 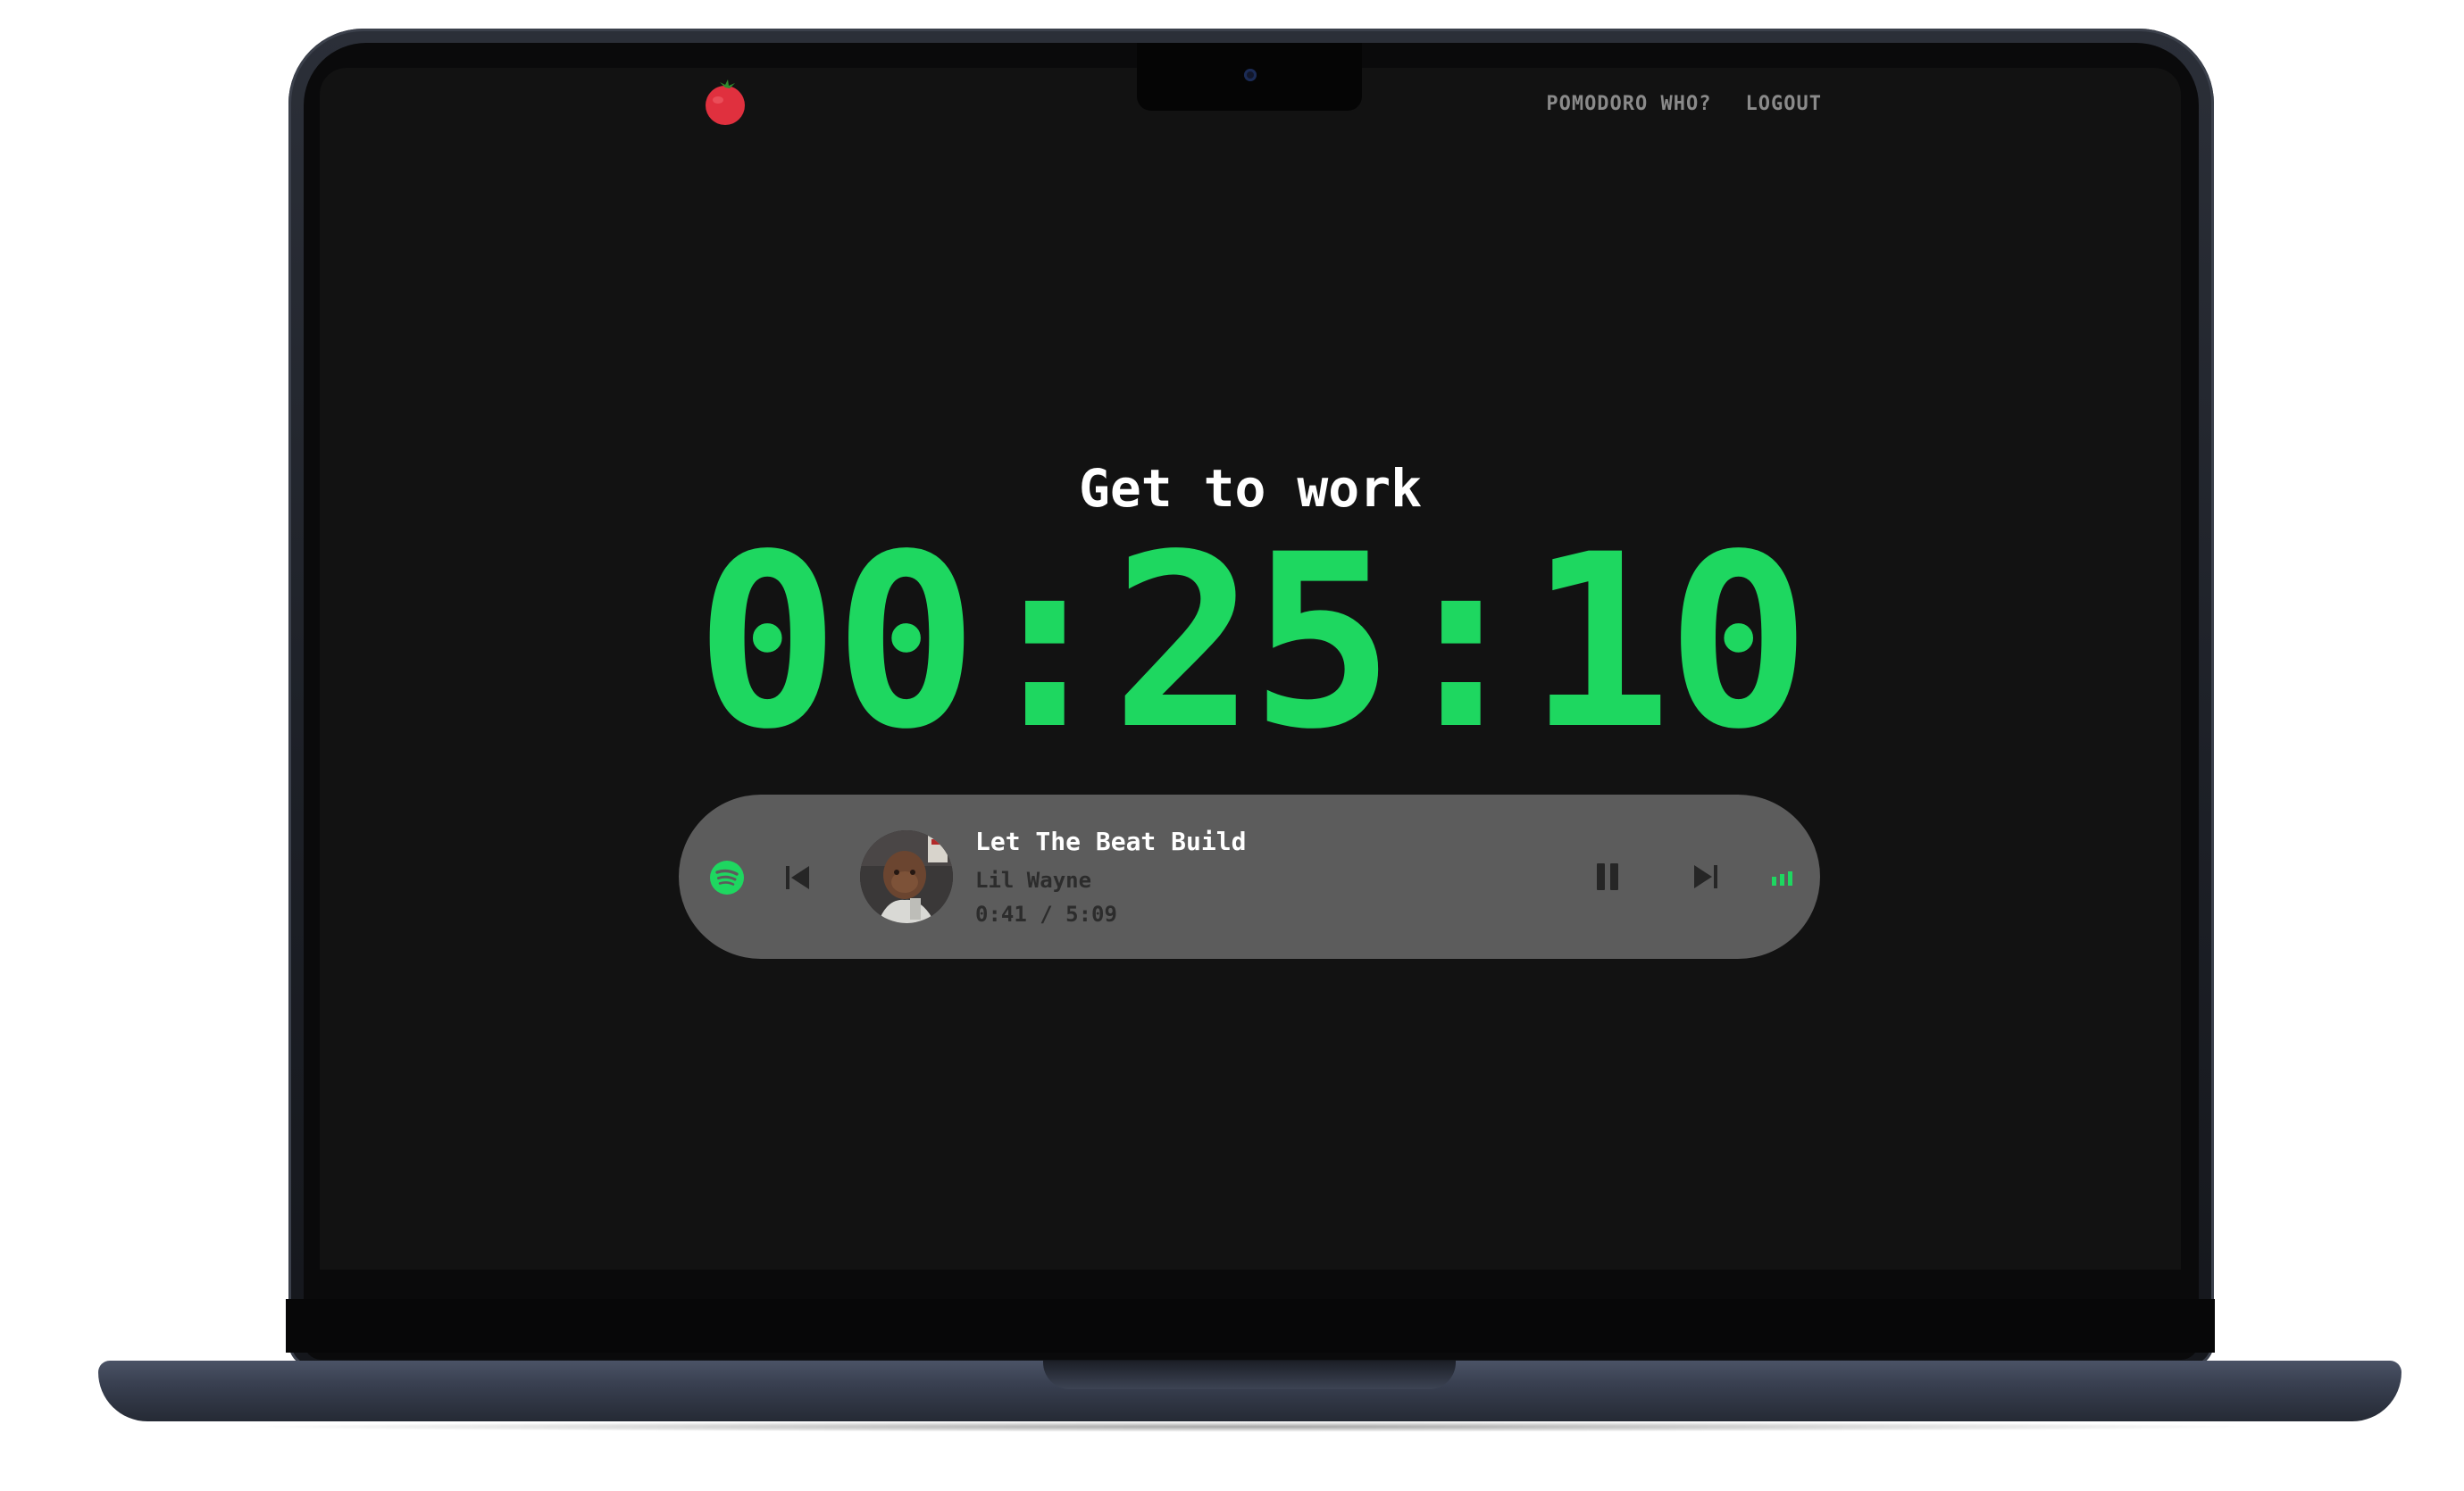 I want to click on tomato-icon, so click(x=725, y=102).